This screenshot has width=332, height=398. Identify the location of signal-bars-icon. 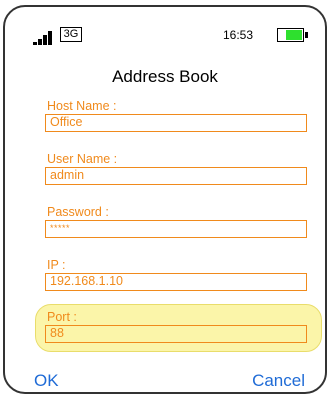
(45, 37).